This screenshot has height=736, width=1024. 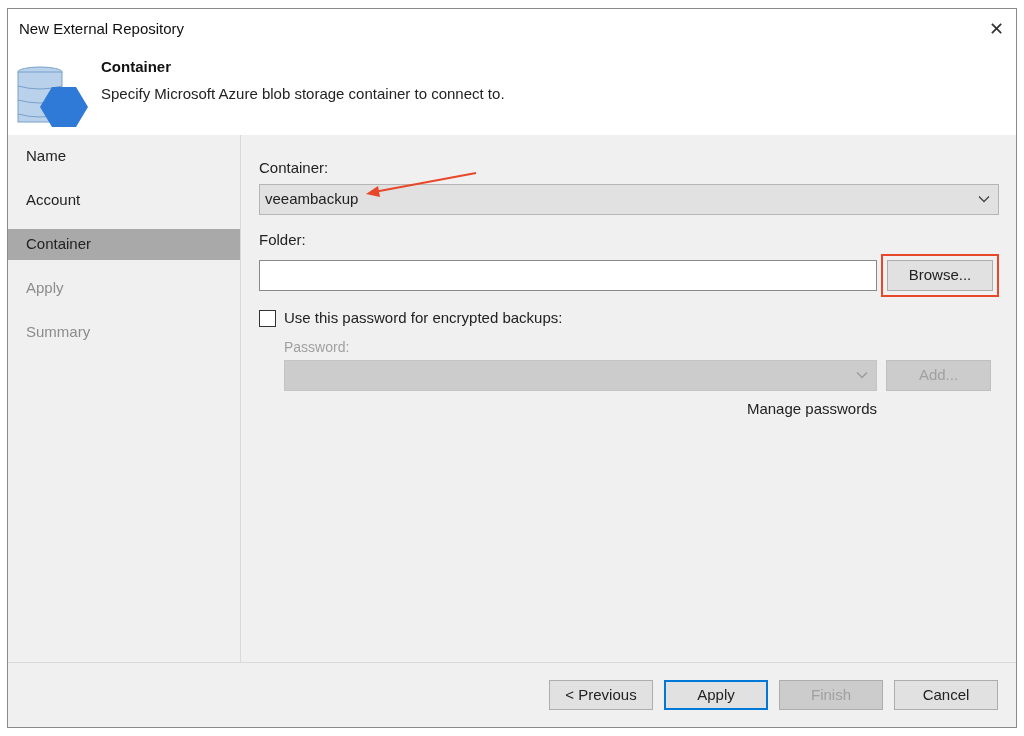 What do you see at coordinates (946, 695) in the screenshot?
I see `footer-button: Cancel` at bounding box center [946, 695].